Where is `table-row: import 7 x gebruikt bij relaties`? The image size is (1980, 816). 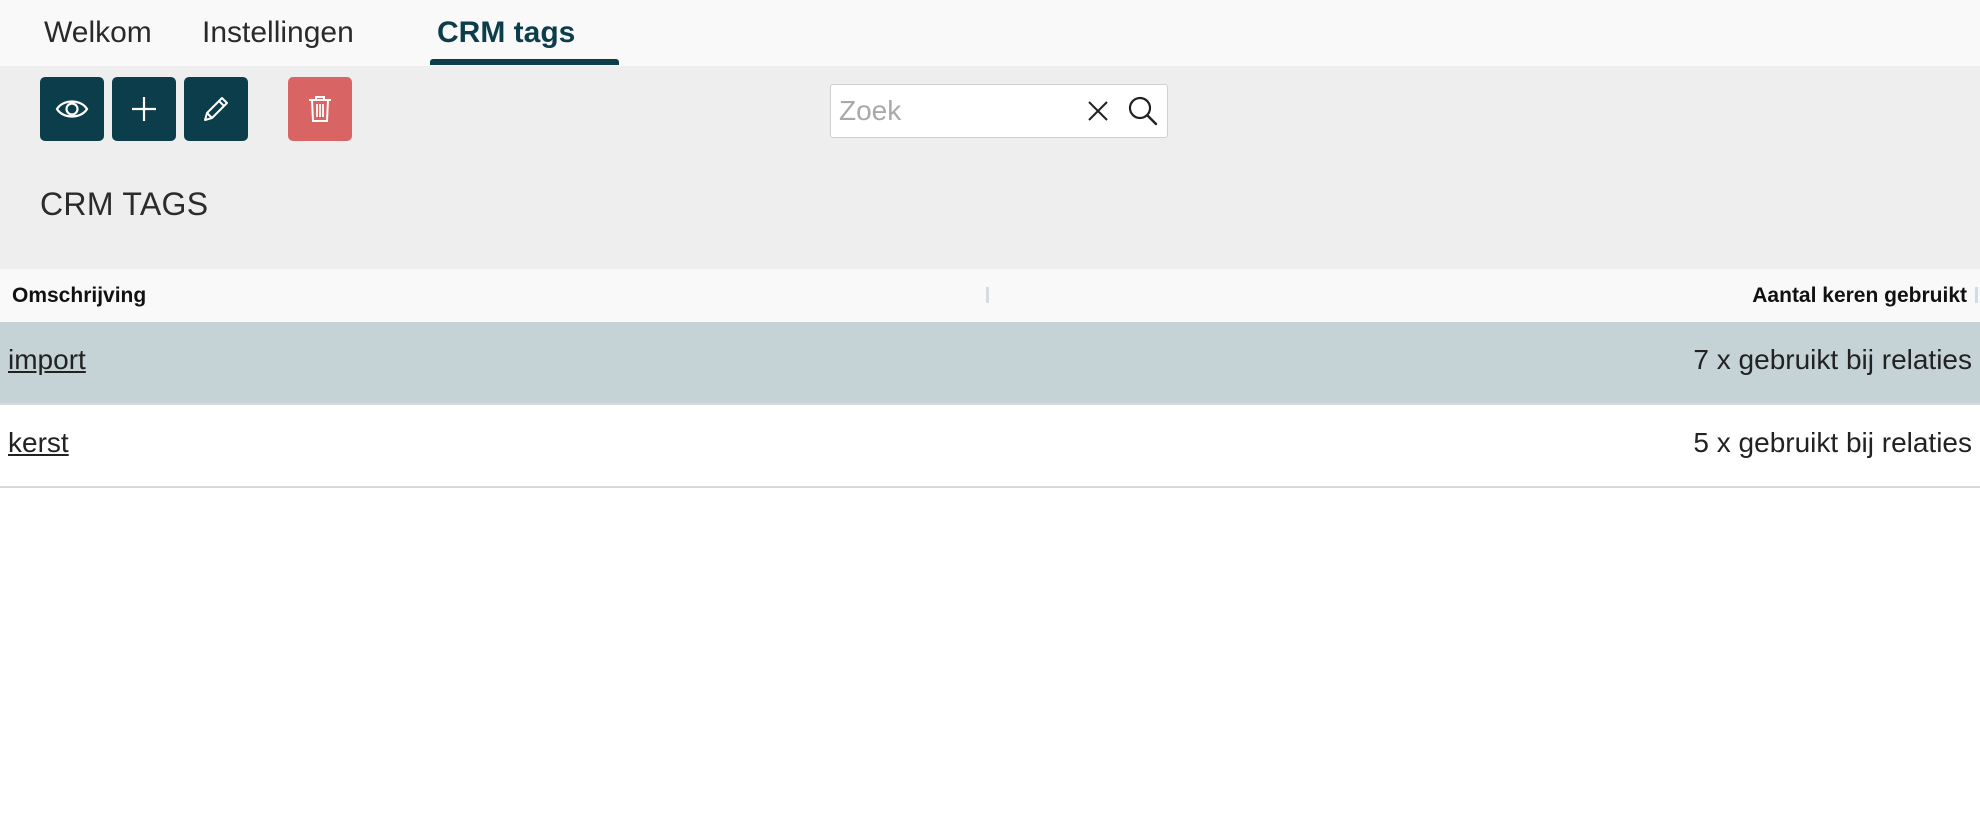
table-row: import 7 x gebruikt bij relaties is located at coordinates (990, 363).